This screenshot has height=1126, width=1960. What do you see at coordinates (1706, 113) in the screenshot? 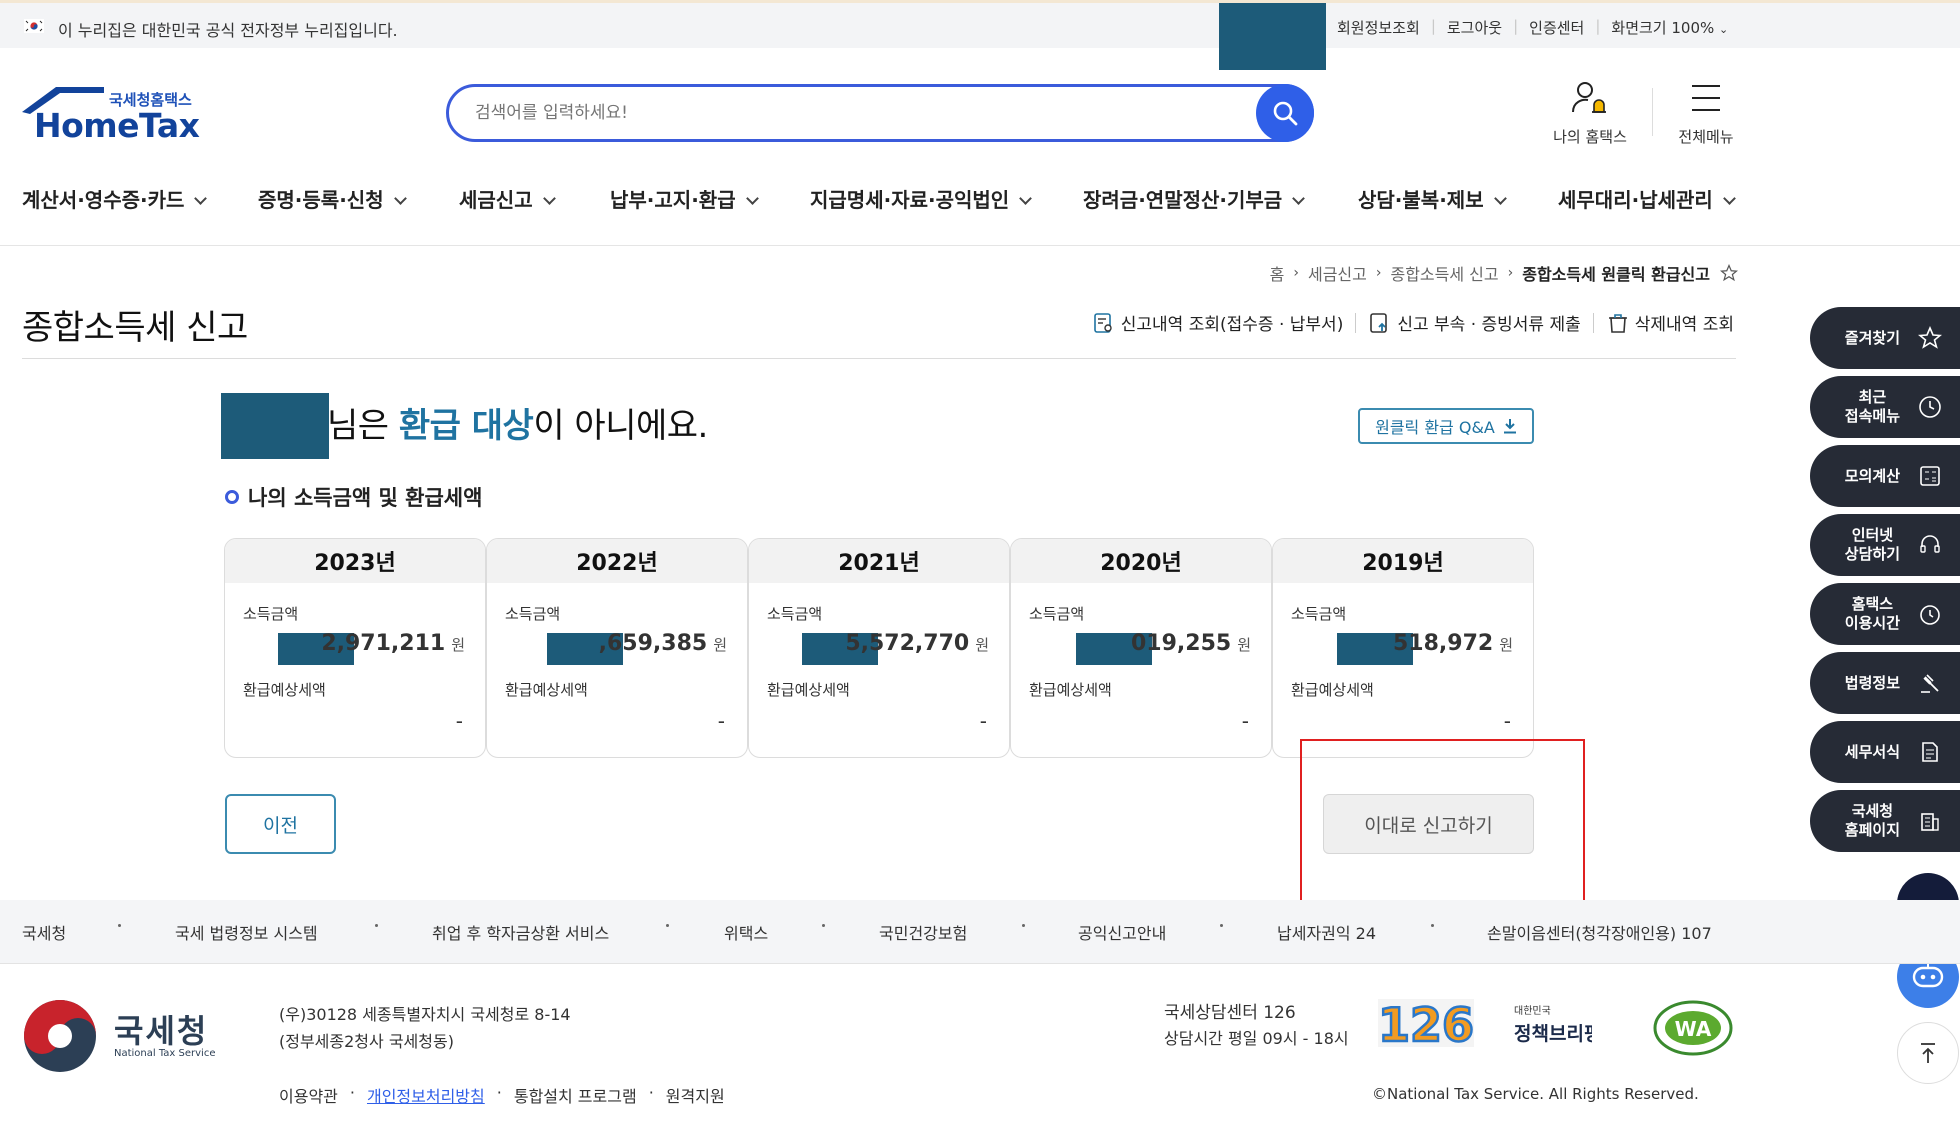
I see `all-menu-button: 전체메뉴` at bounding box center [1706, 113].